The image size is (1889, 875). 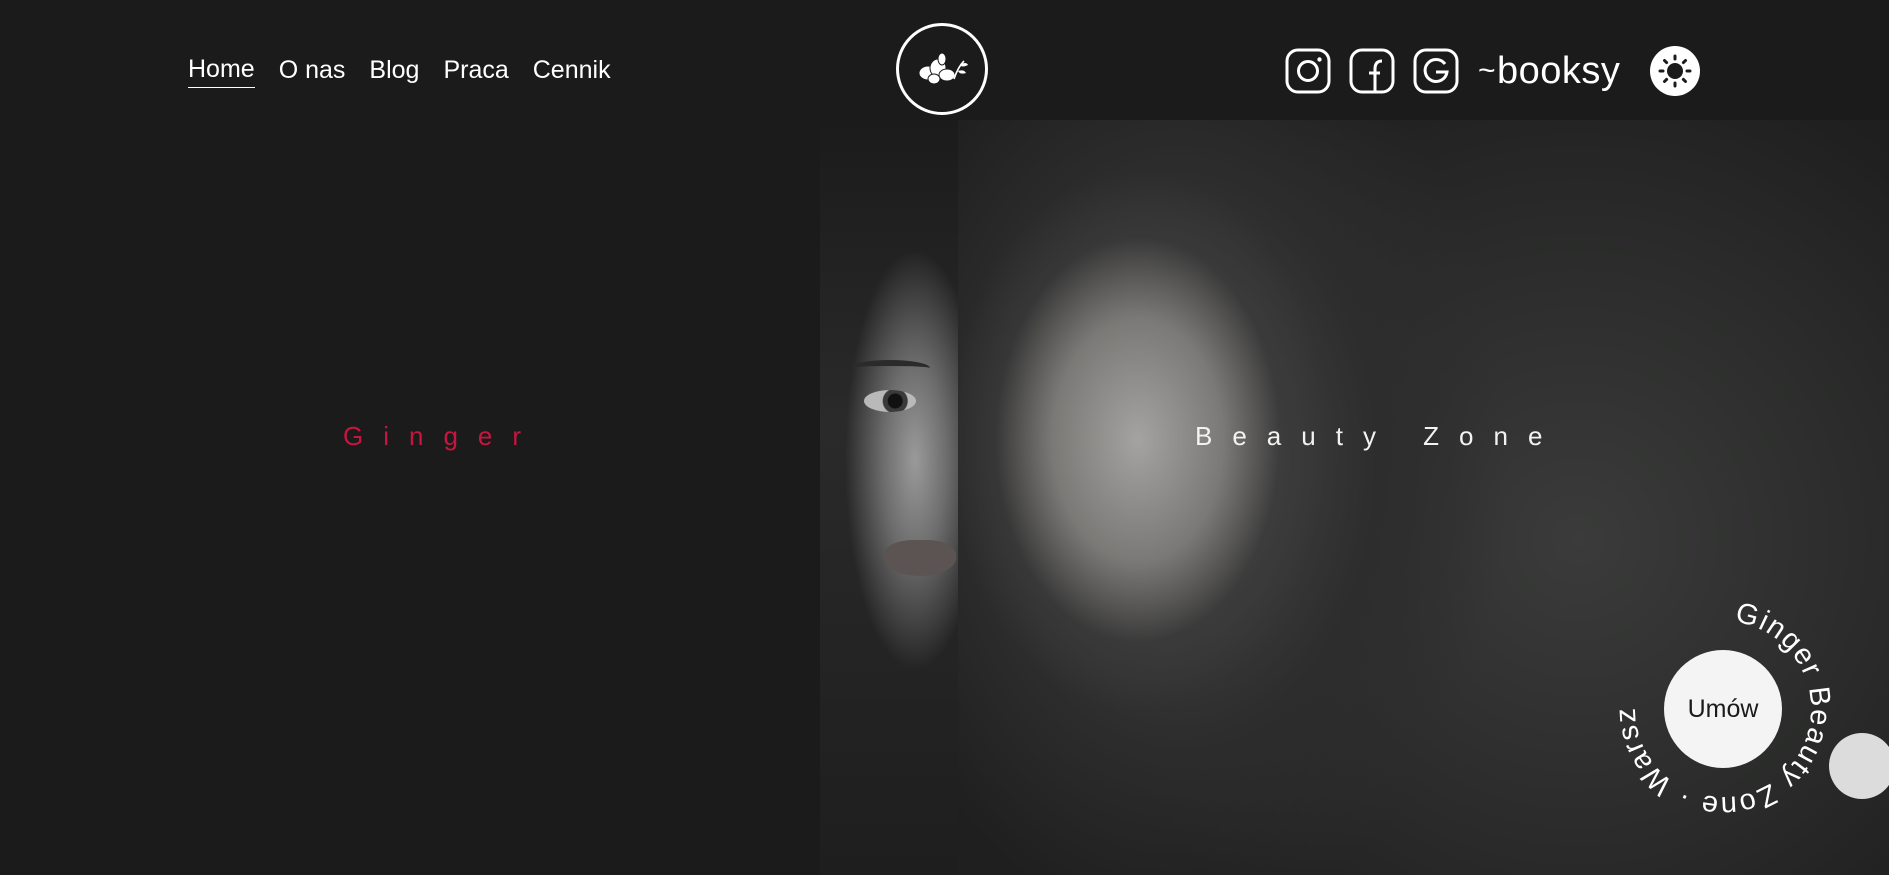 I want to click on ginger-root-logo-icon, so click(x=943, y=68).